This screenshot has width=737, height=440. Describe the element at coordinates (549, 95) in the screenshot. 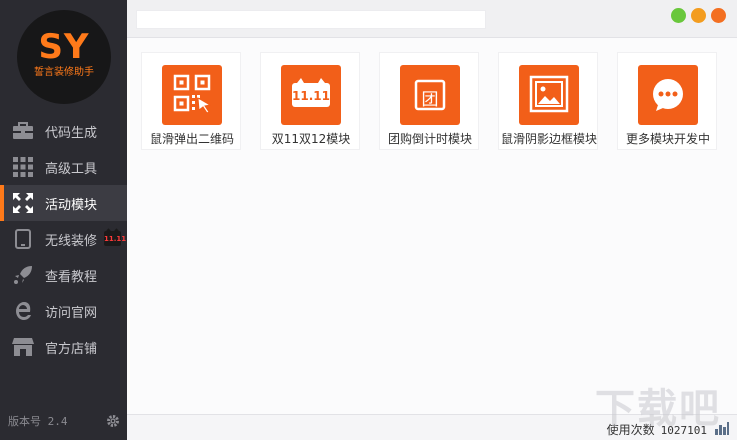

I see `picture-frame-icon` at that location.